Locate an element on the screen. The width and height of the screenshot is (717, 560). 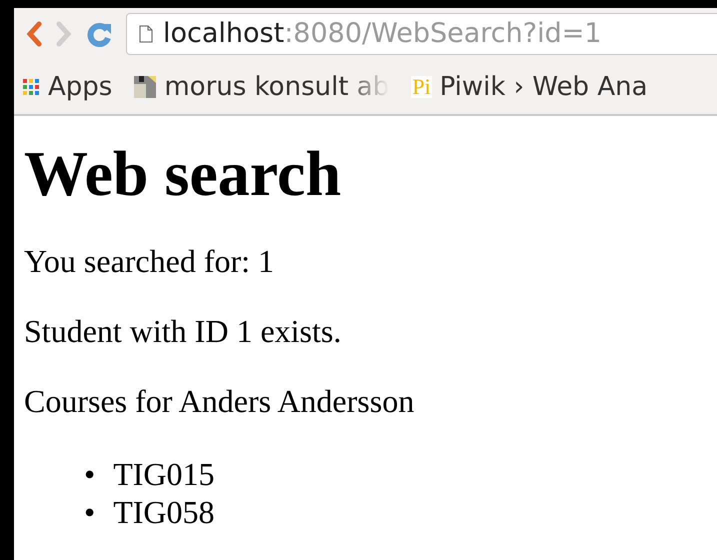
bookmark: Apps is located at coordinates (67, 87).